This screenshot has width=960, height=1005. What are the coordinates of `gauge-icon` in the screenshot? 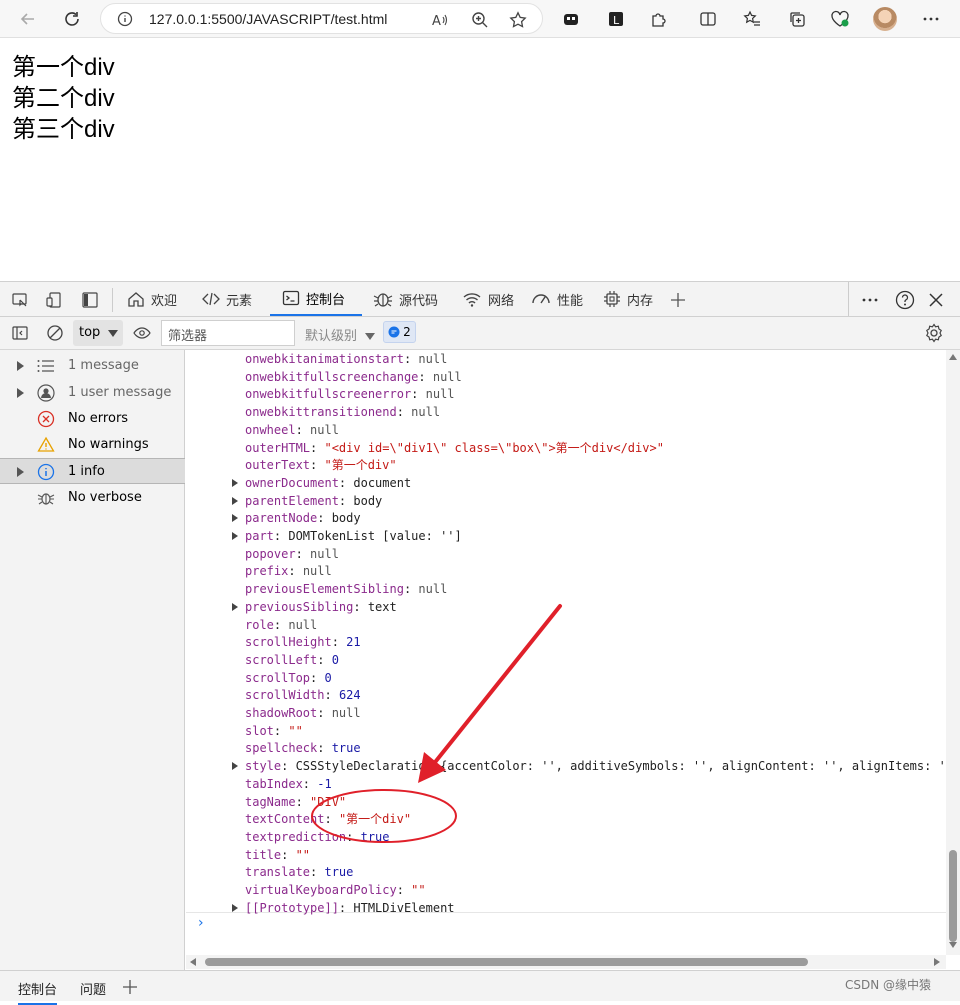 It's located at (541, 299).